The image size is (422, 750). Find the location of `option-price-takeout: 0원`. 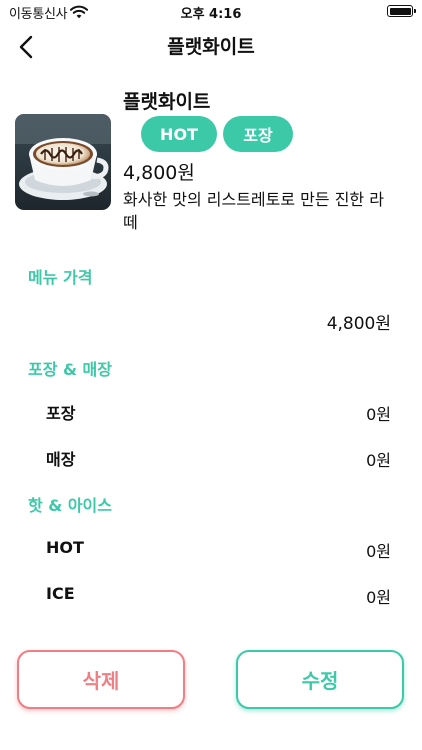

option-price-takeout: 0원 is located at coordinates (378, 414).